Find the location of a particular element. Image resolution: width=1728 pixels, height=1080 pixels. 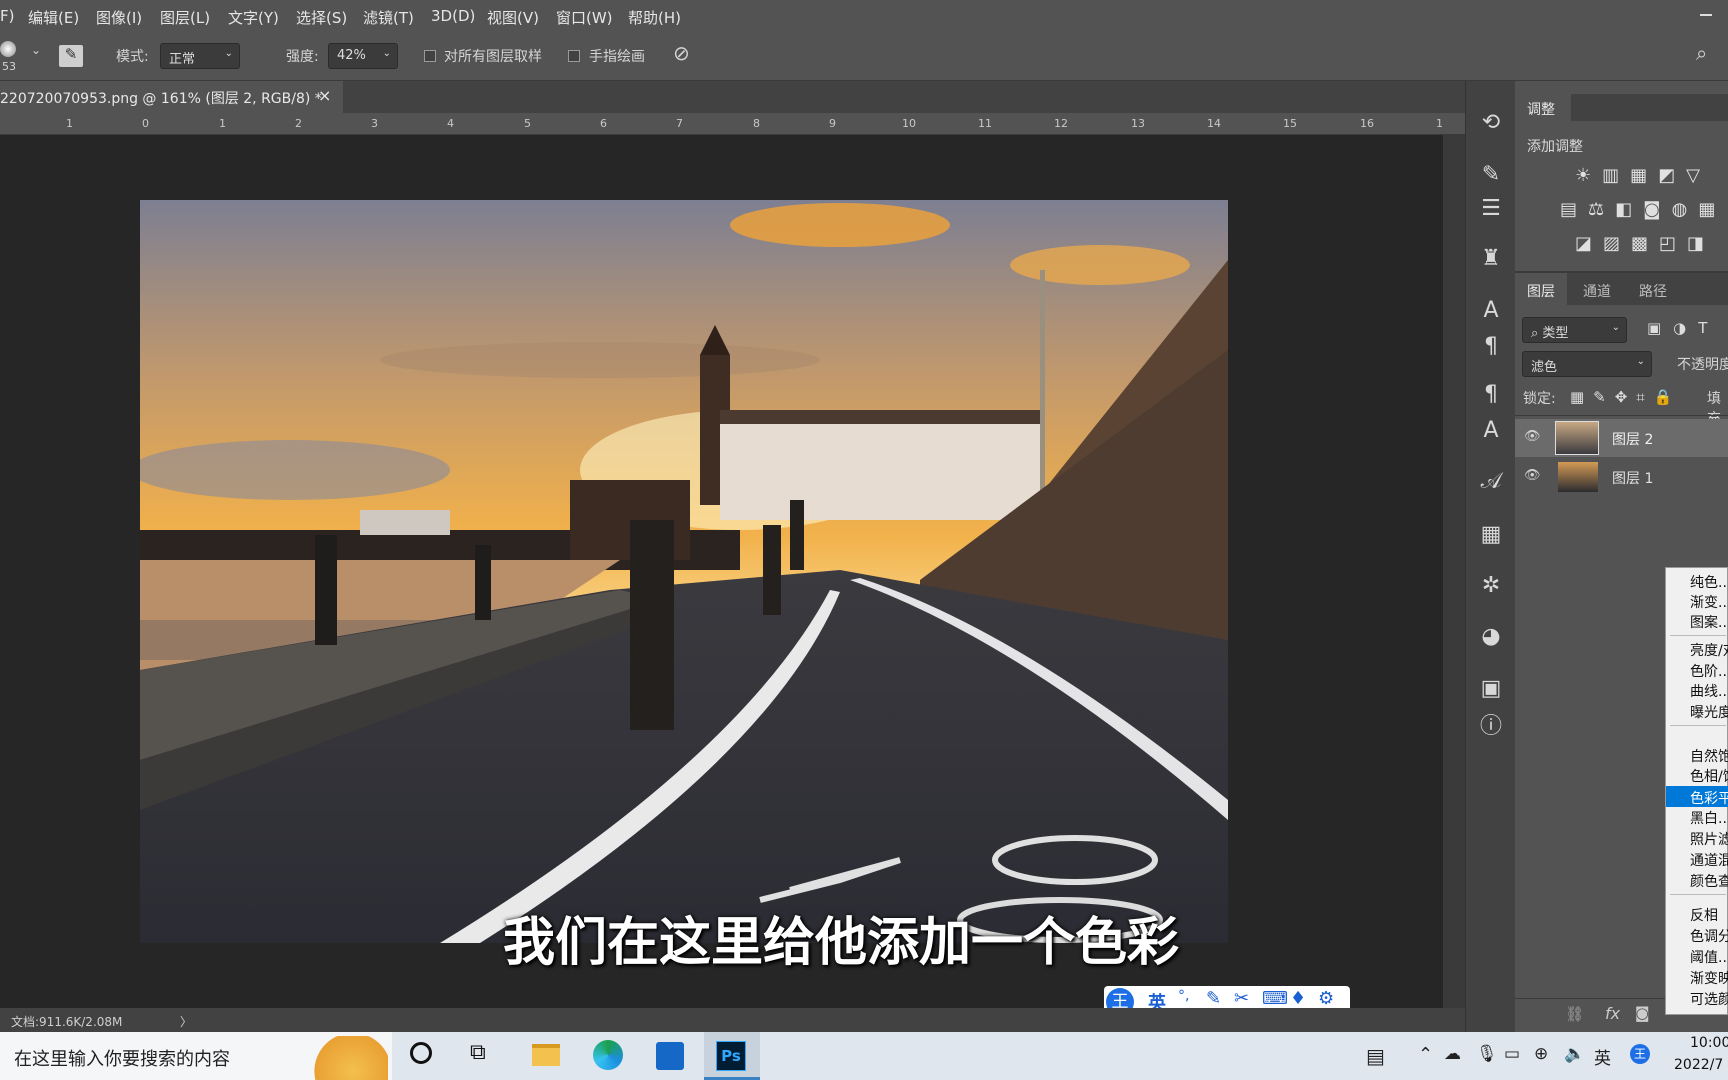

clock-date: 2022/7 is located at coordinates (1698, 1065).